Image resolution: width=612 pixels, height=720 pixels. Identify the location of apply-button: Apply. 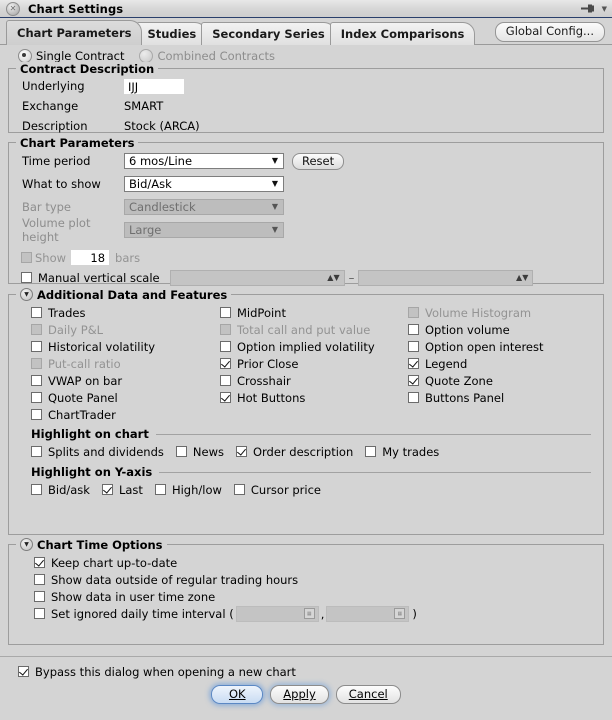
(299, 694).